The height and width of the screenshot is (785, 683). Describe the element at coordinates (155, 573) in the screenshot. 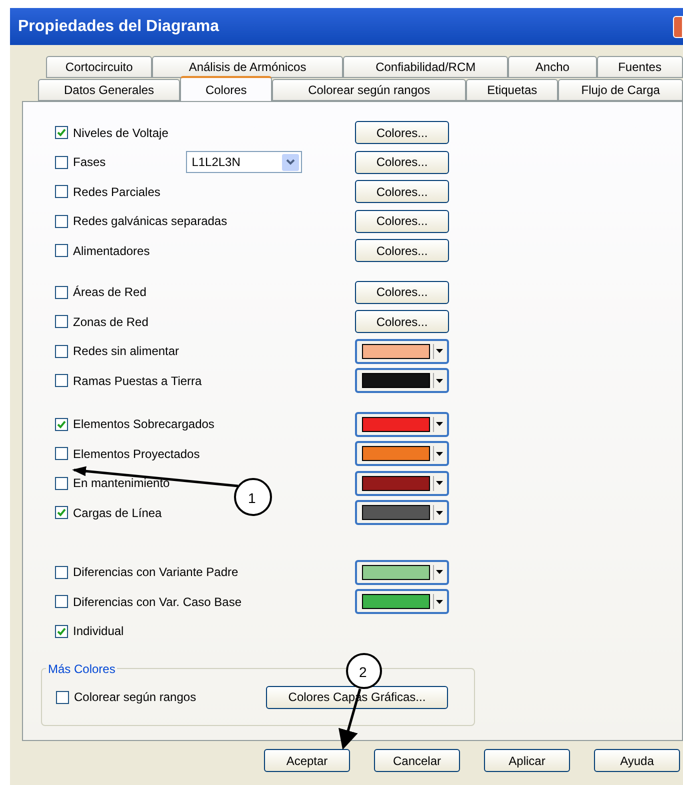

I see `option-label: Diferencias con Variante Padre` at that location.